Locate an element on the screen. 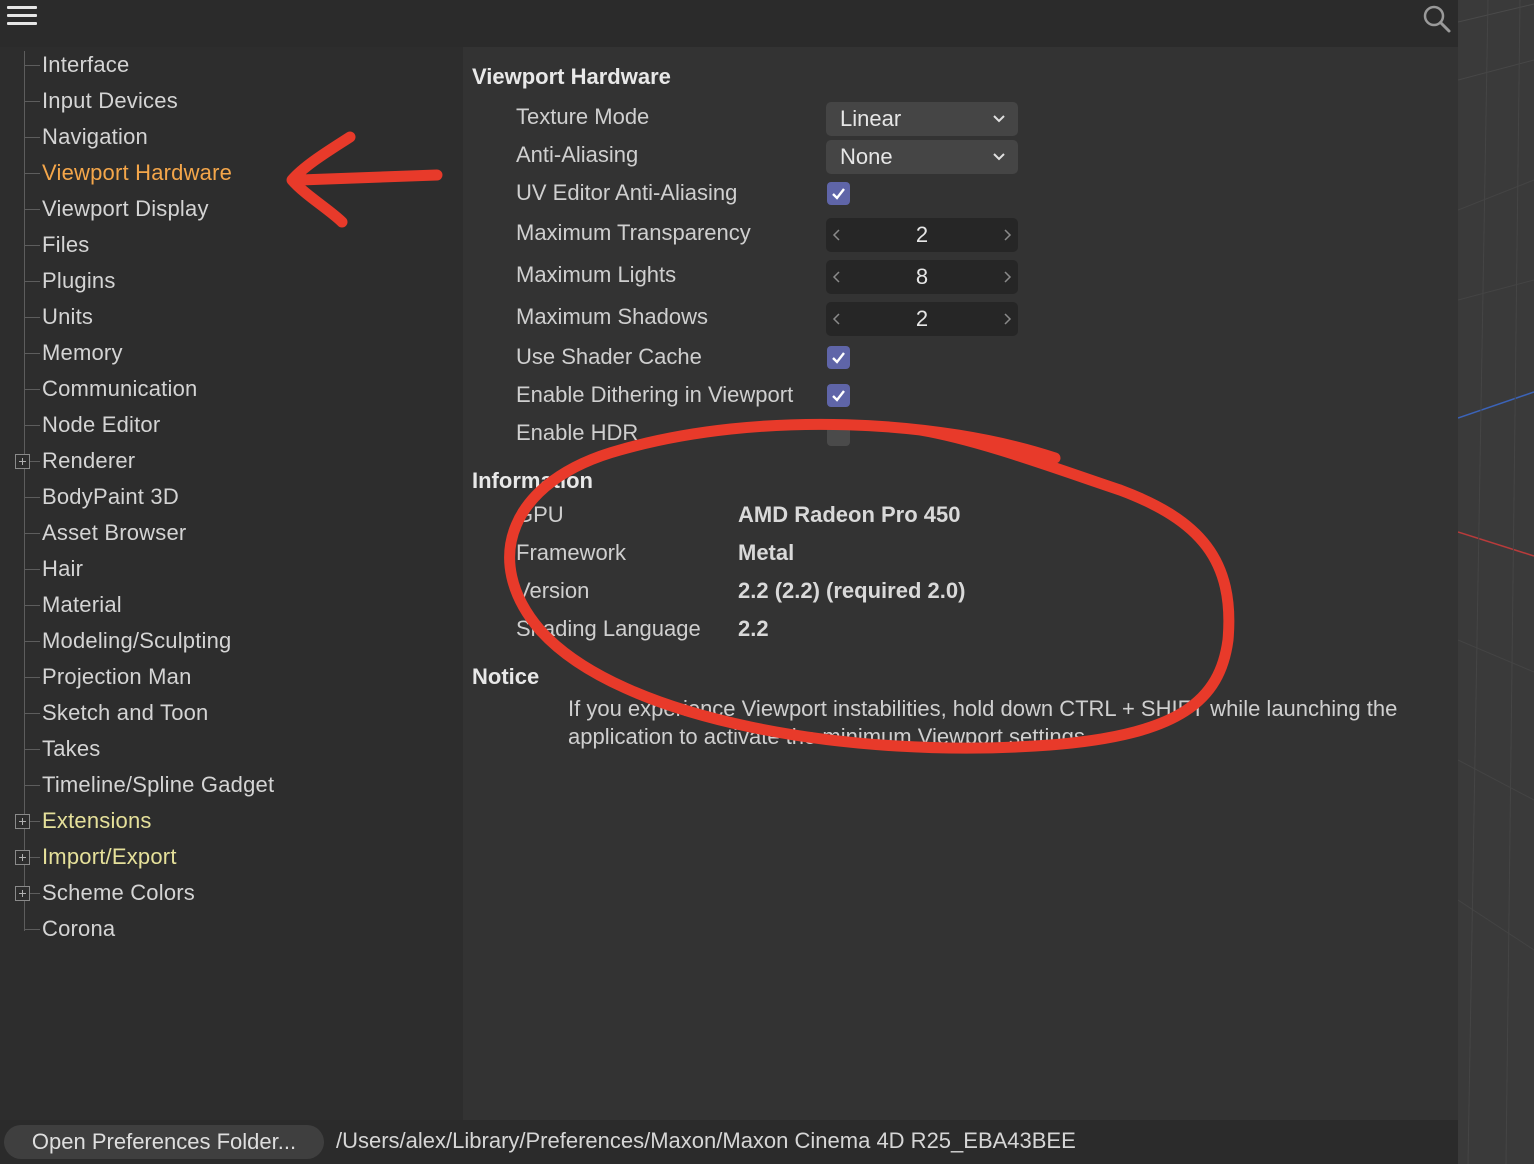  max-lights-value: 8 is located at coordinates (922, 277).